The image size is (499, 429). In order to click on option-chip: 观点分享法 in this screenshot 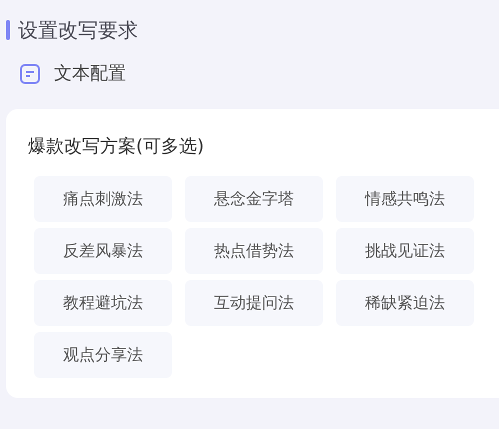, I will do `click(103, 355)`.